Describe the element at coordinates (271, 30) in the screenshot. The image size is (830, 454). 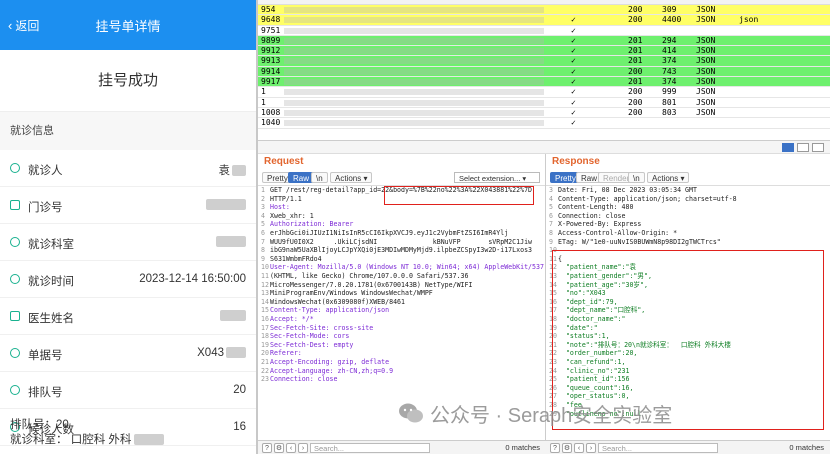
I see `row-id: 9751` at that location.